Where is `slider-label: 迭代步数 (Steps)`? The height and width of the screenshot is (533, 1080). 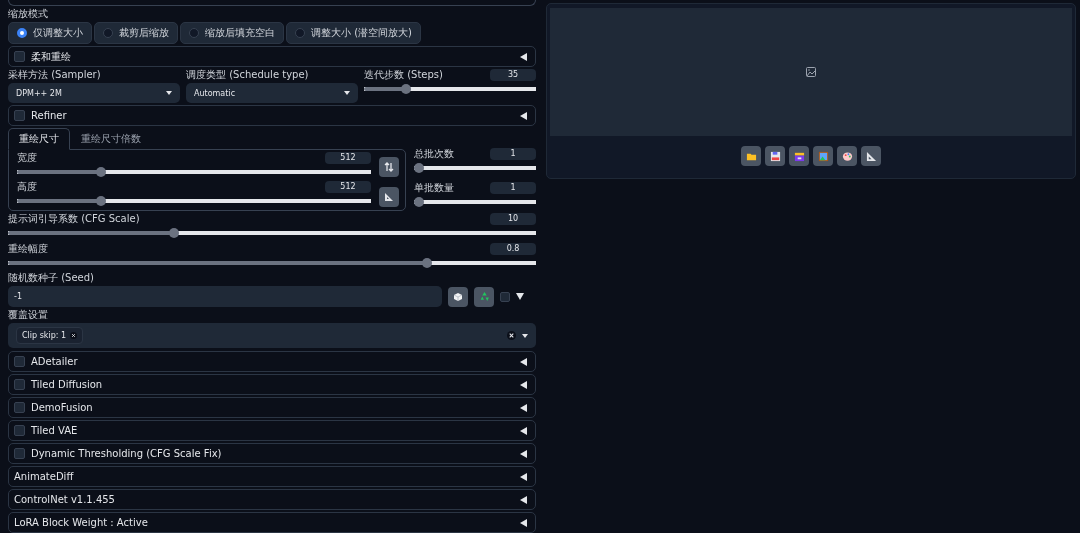 slider-label: 迭代步数 (Steps) is located at coordinates (403, 75).